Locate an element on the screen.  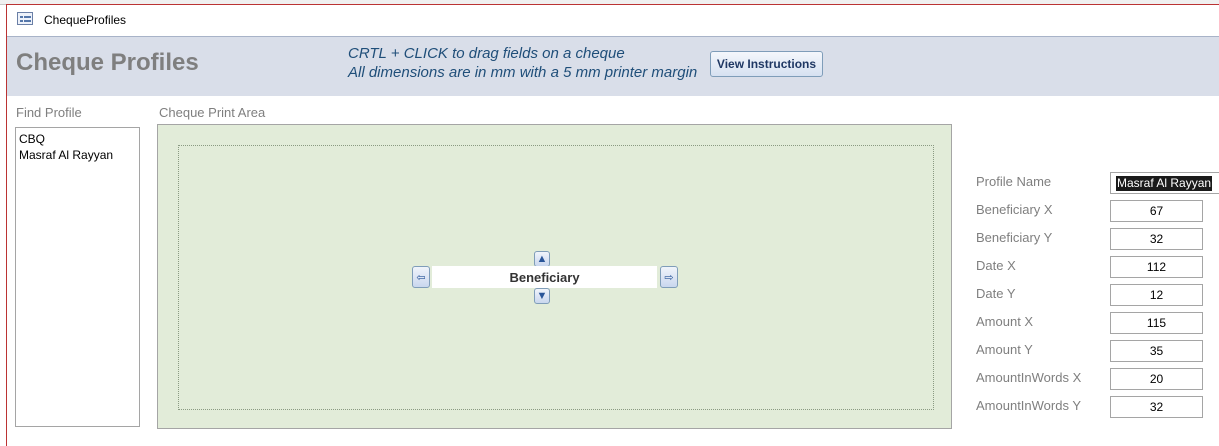
profile-name-value: Masraf Al Rayyan is located at coordinates (1164, 183).